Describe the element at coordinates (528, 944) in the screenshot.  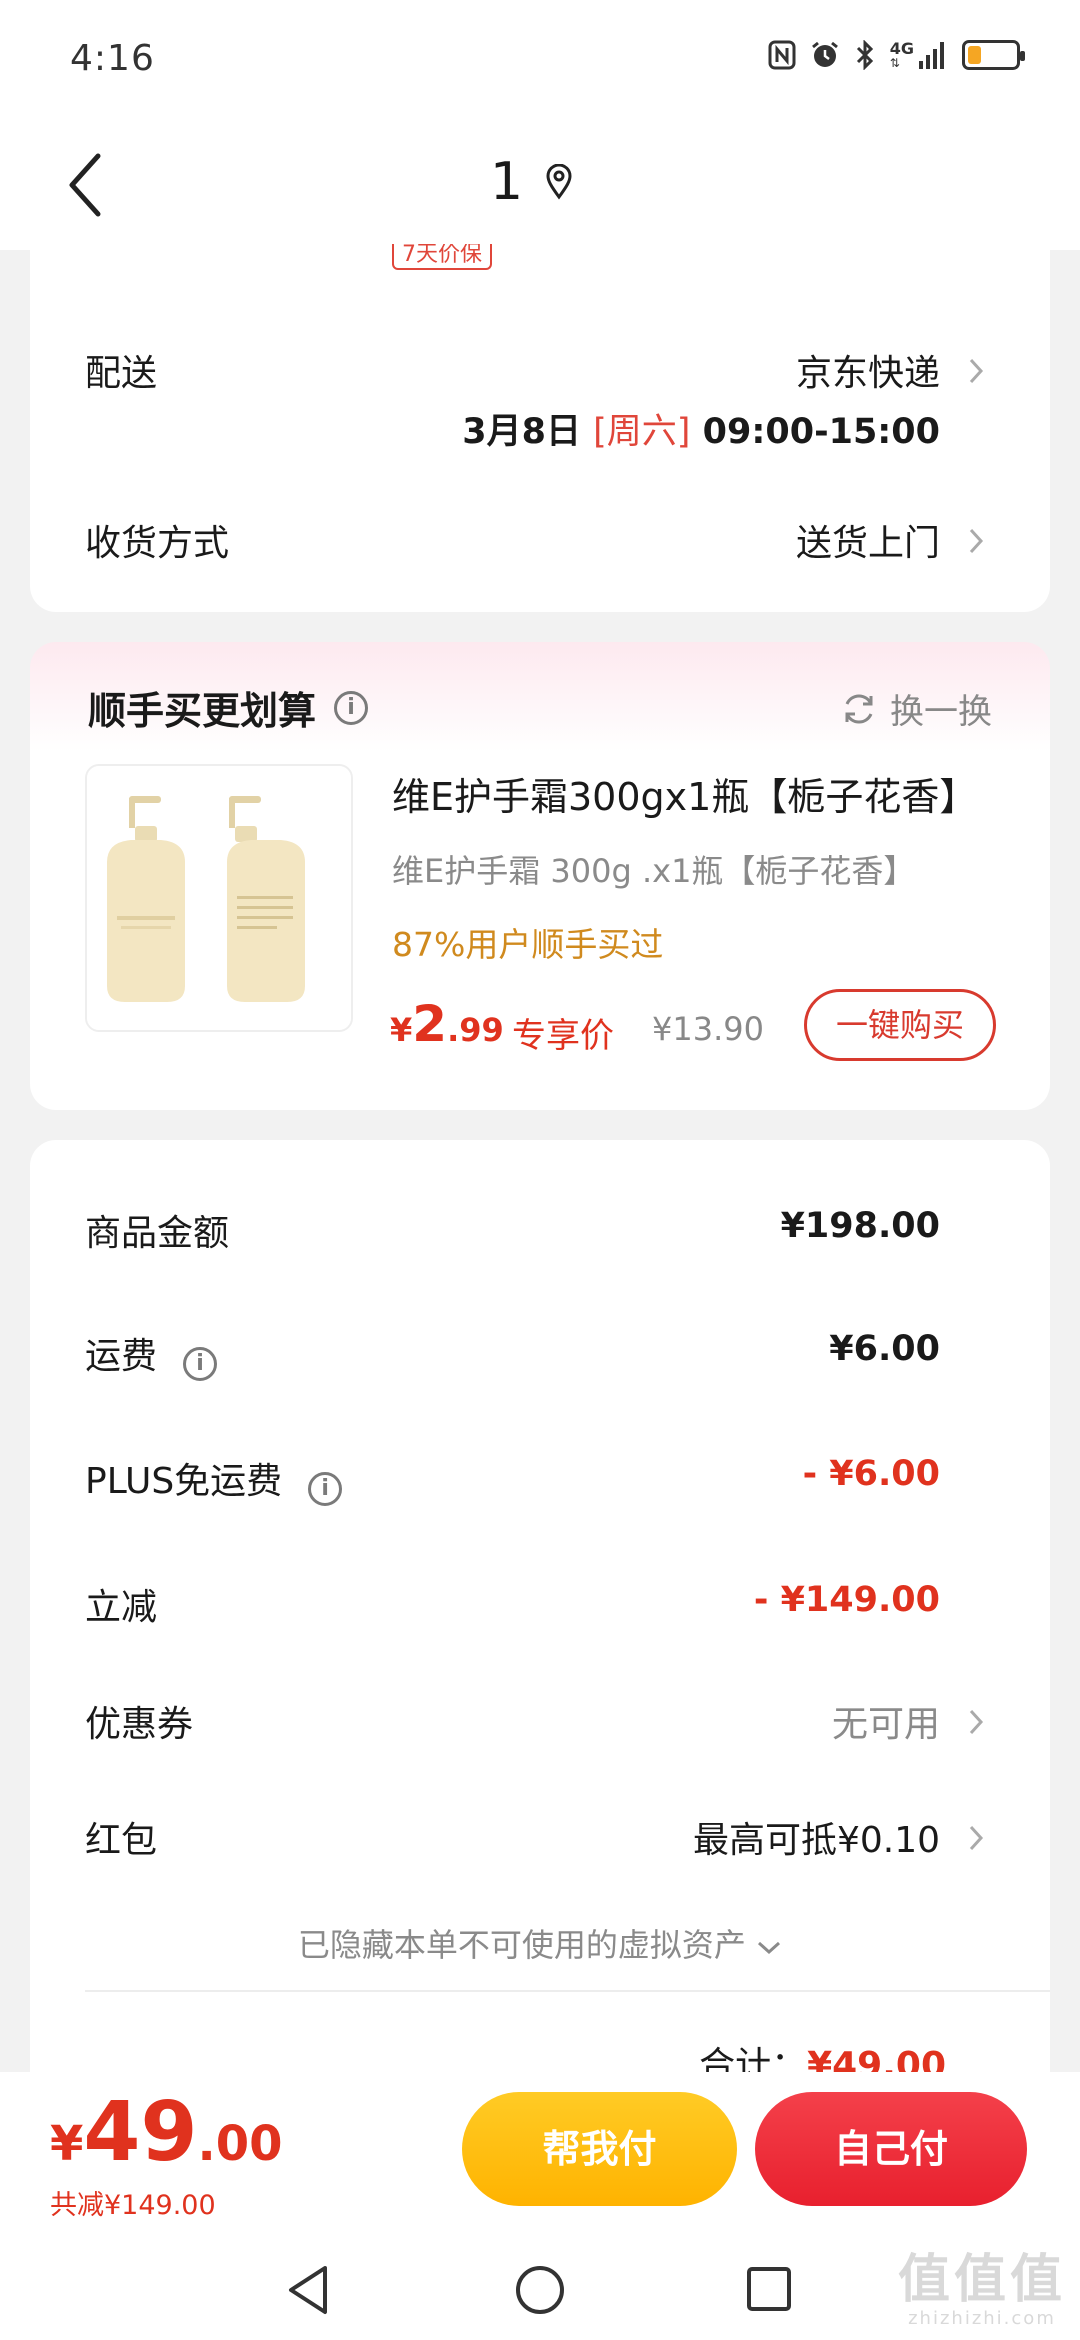
I see `addon-buy-rate: 87%用户顺手买过` at that location.